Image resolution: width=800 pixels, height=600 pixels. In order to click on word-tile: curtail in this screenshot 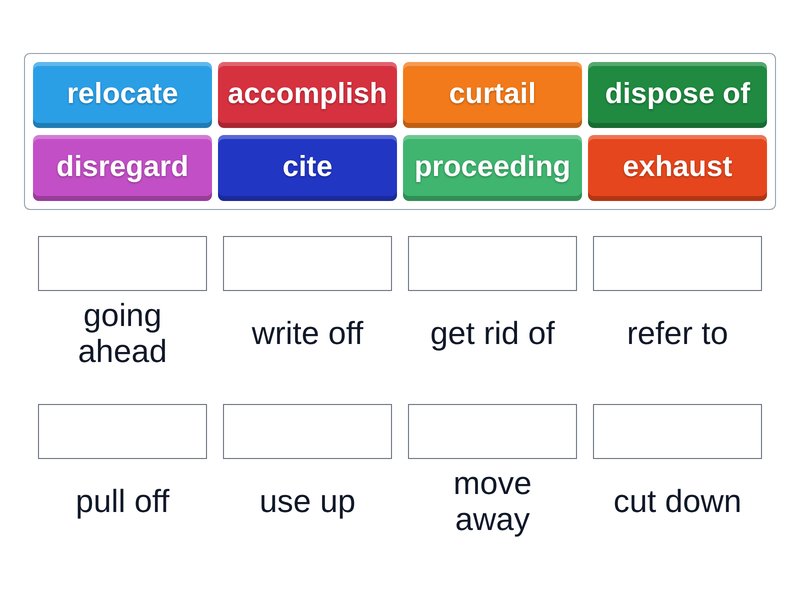, I will do `click(492, 95)`.